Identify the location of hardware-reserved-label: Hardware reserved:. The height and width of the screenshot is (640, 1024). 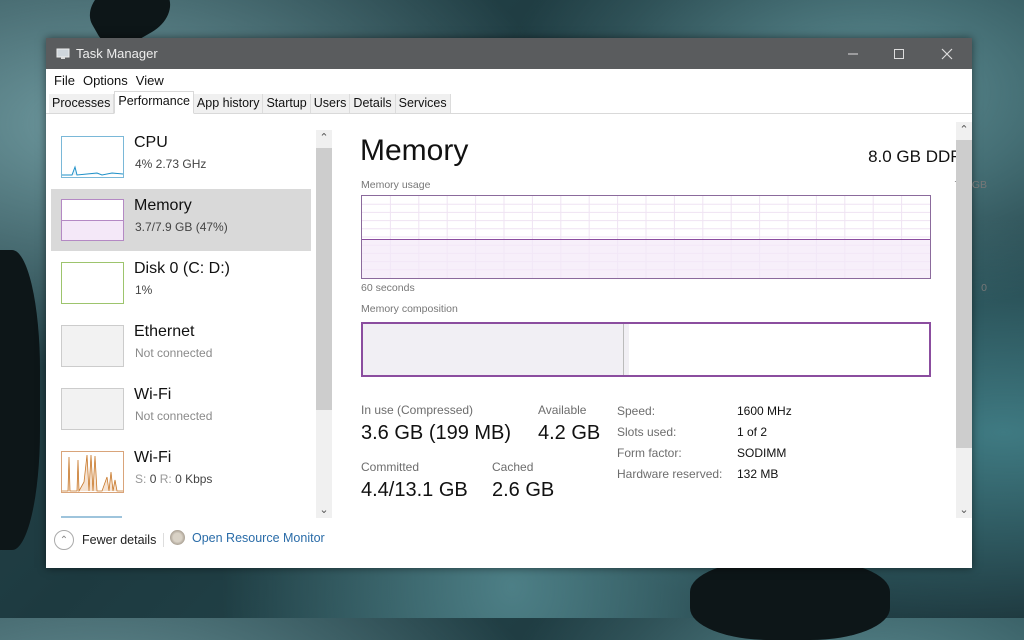
(670, 474).